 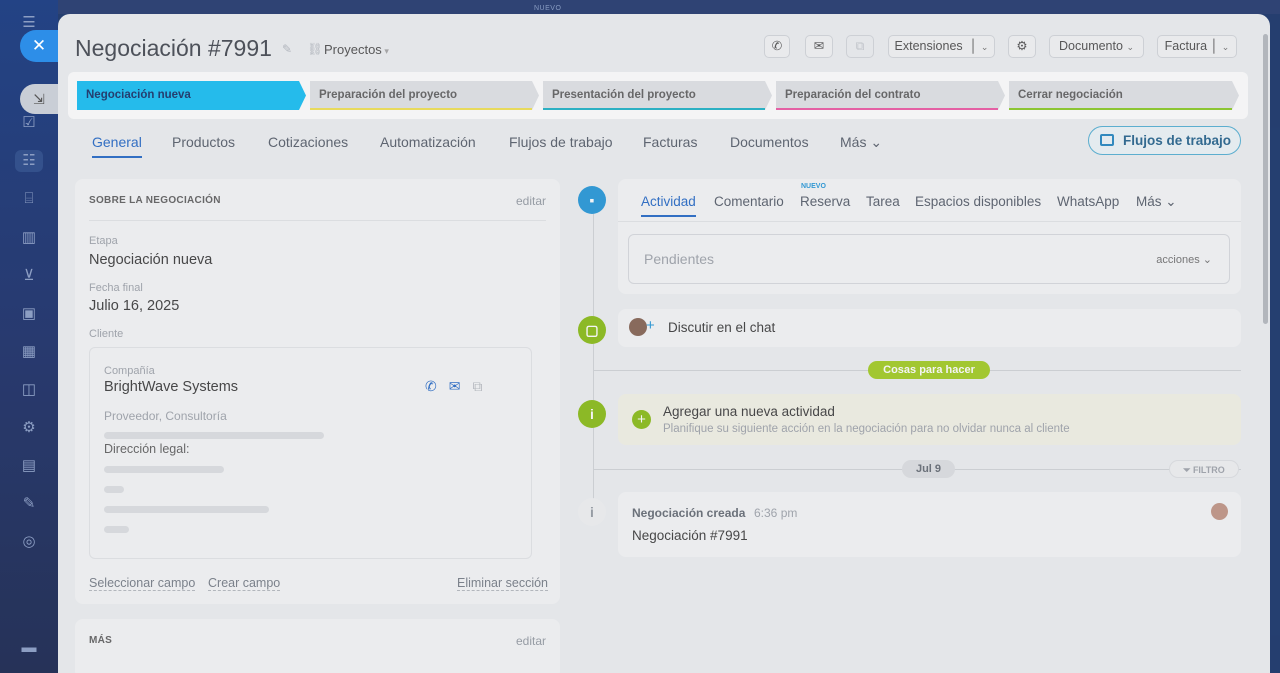 I want to click on chat-button: ⧉, so click(x=860, y=46).